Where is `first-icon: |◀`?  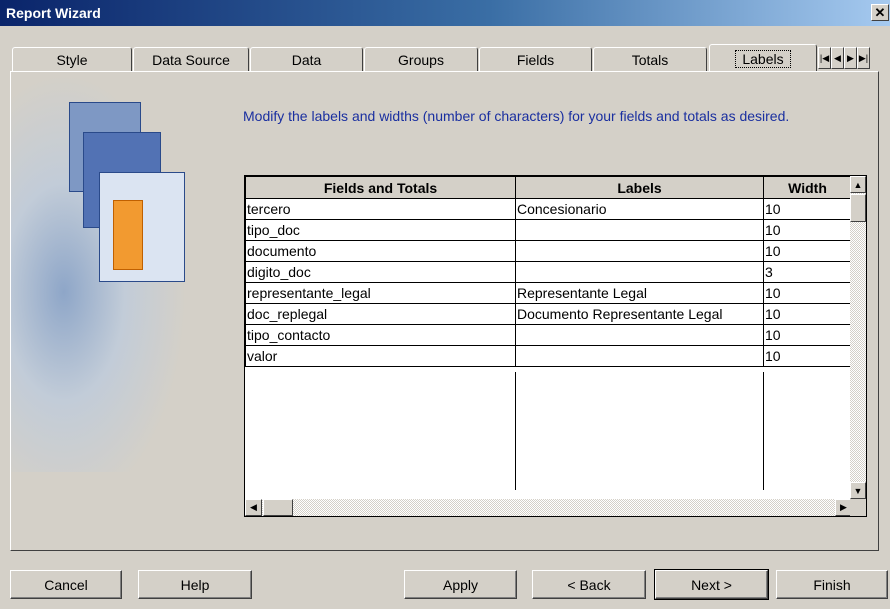 first-icon: |◀ is located at coordinates (824, 58).